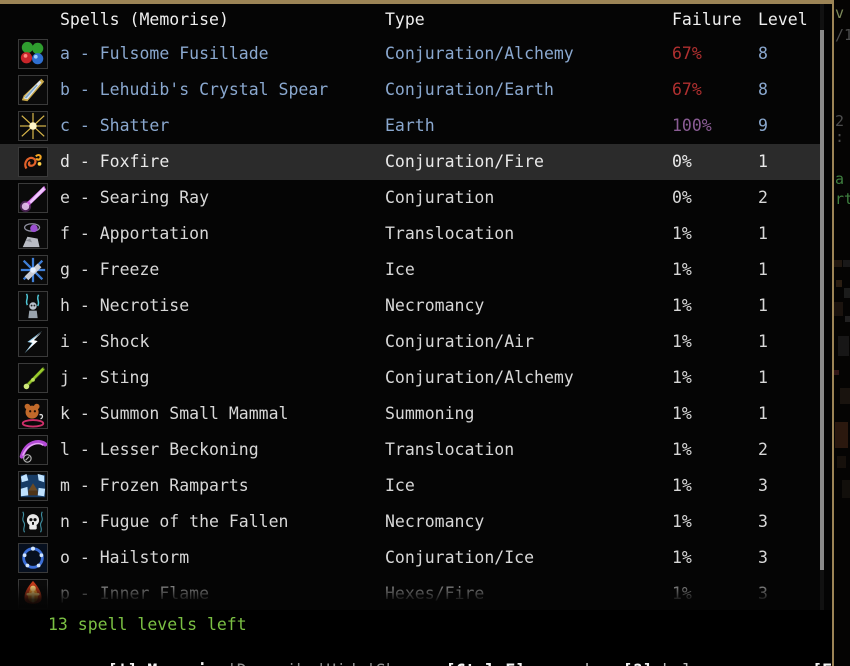 The height and width of the screenshot is (666, 850). Describe the element at coordinates (346, 663) in the screenshot. I see `mode-hide: Hide` at that location.